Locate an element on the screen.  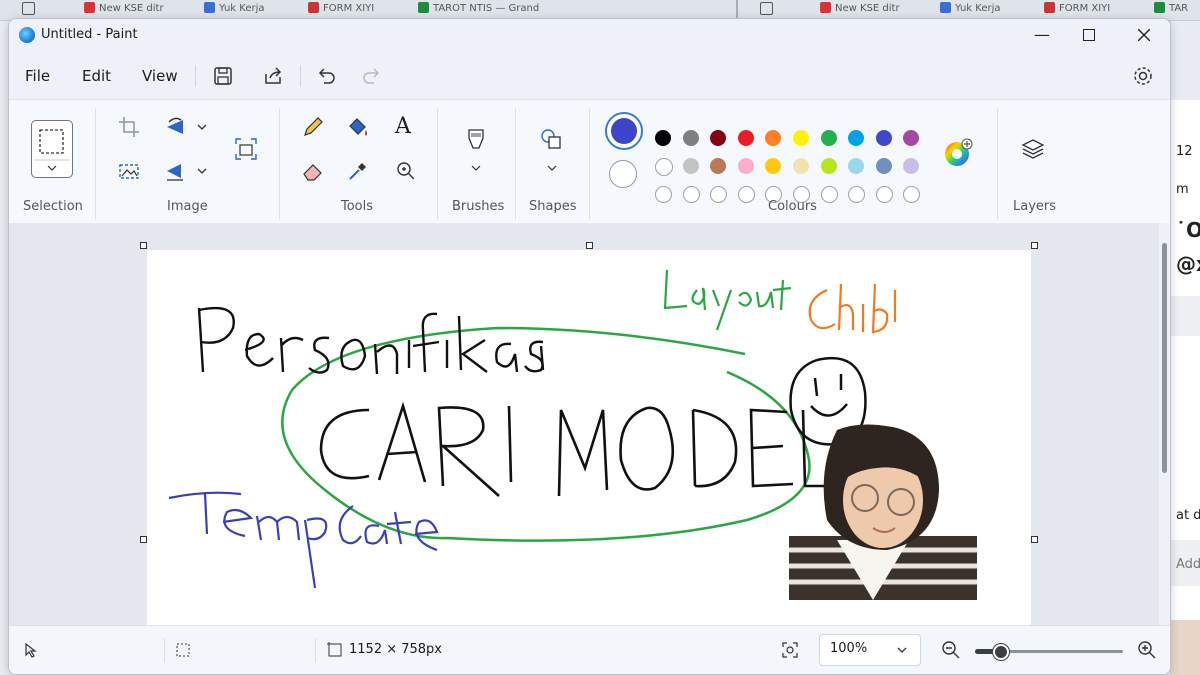
text-tool-icon: A is located at coordinates (403, 126).